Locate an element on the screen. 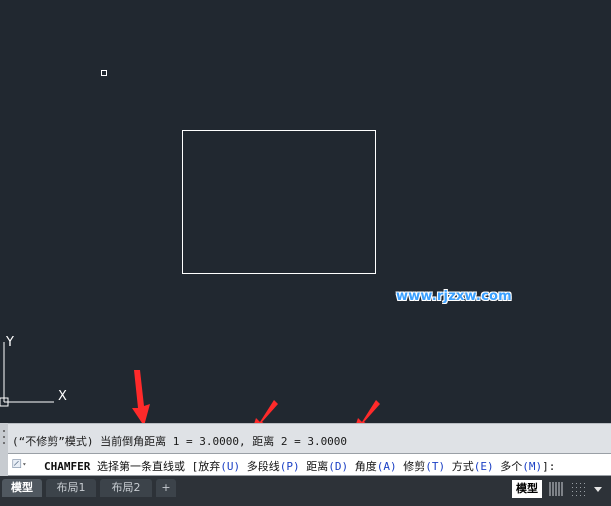 The width and height of the screenshot is (611, 506). command-option: 放弃(U) is located at coordinates (219, 466).